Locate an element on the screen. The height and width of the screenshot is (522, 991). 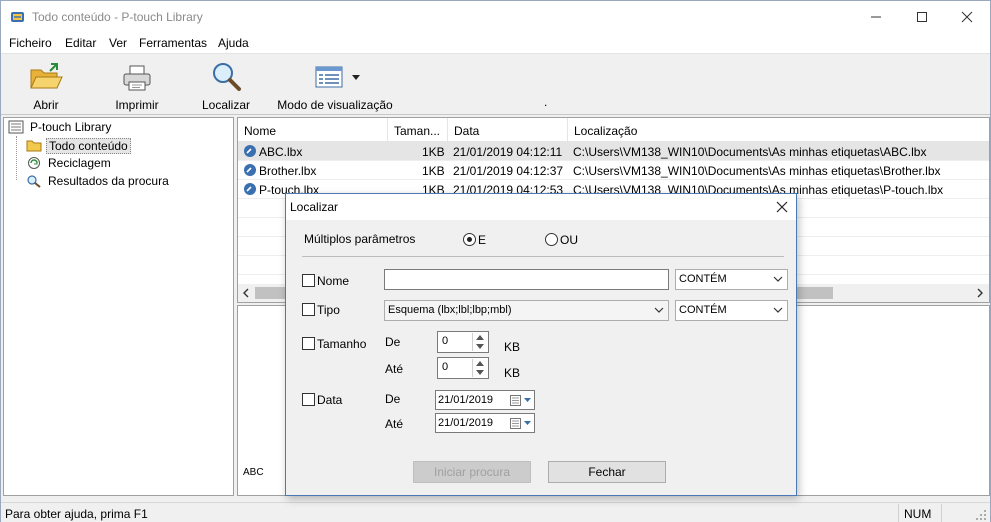
find-button: Localizar is located at coordinates (226, 86).